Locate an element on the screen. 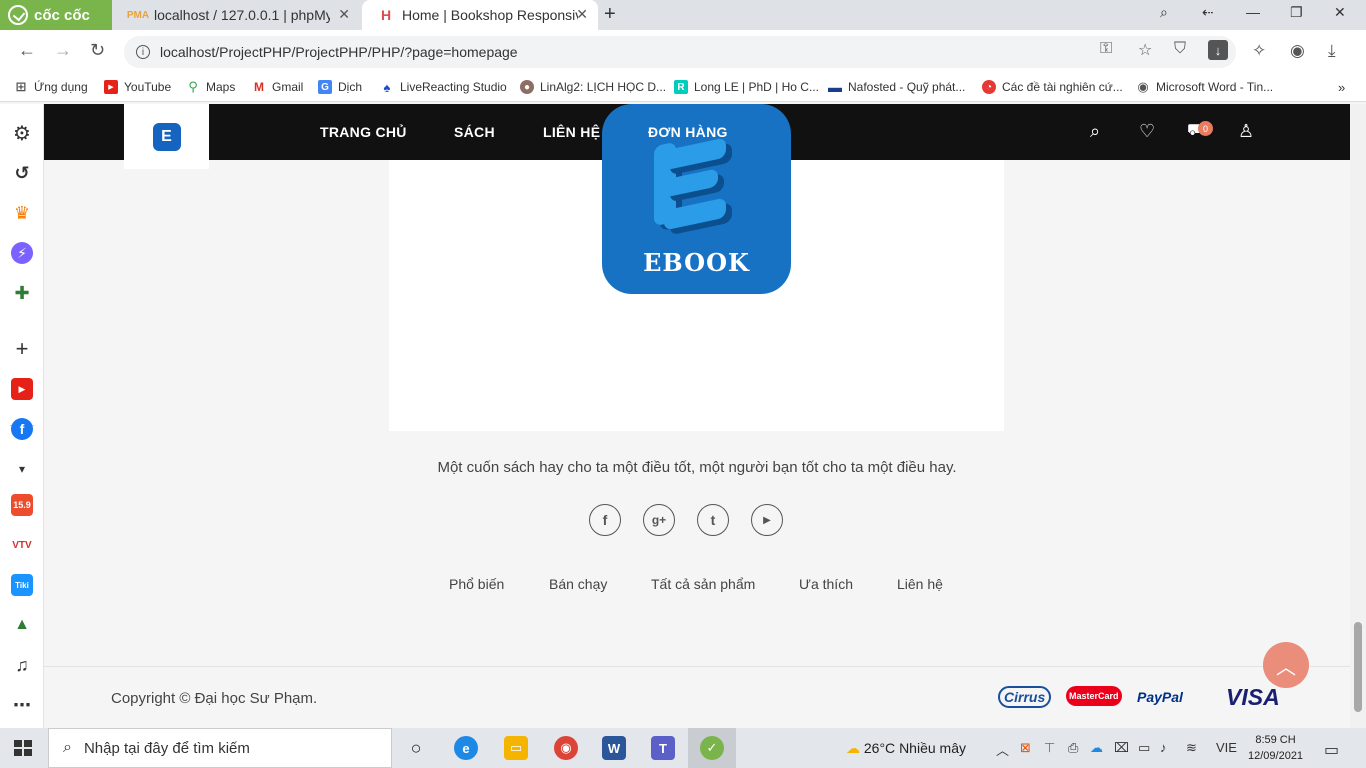  back-icon: ← is located at coordinates (27, 50).